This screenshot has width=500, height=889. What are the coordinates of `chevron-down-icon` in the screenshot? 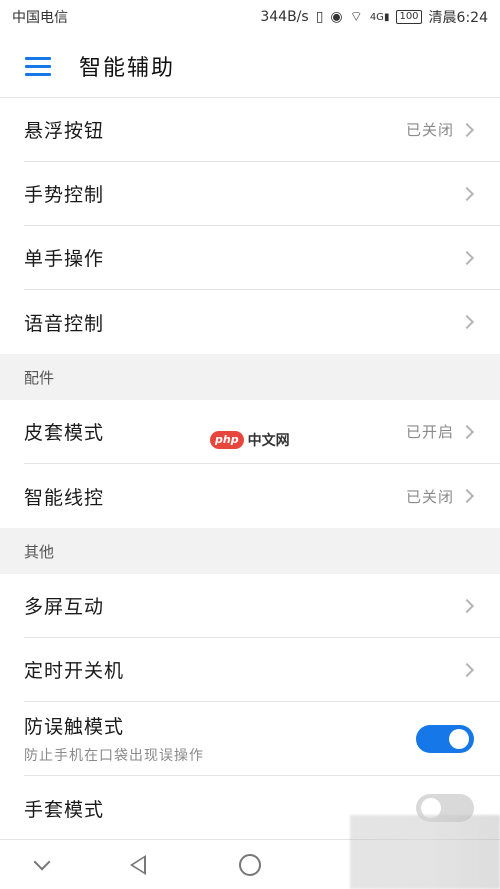 It's located at (42, 862).